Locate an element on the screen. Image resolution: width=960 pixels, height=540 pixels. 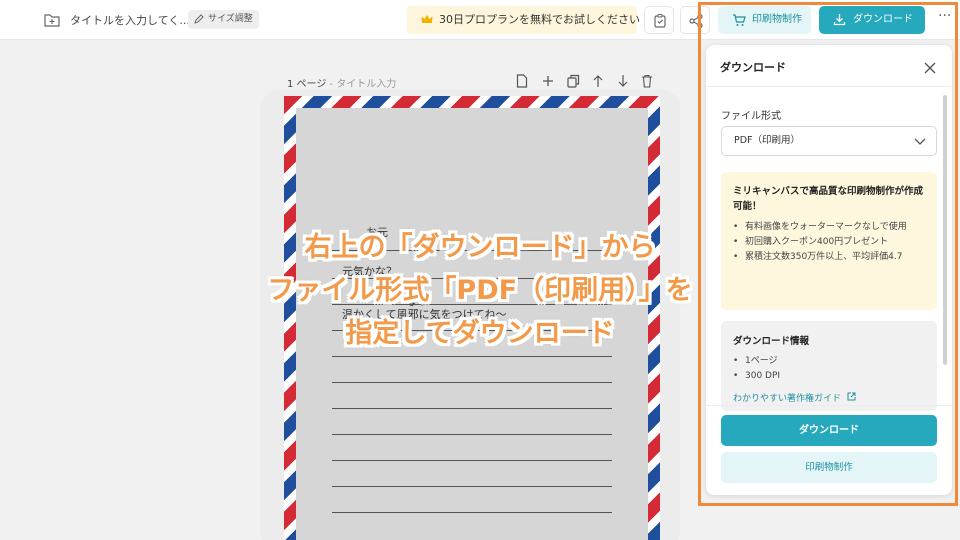
move-down-icon is located at coordinates (624, 81).